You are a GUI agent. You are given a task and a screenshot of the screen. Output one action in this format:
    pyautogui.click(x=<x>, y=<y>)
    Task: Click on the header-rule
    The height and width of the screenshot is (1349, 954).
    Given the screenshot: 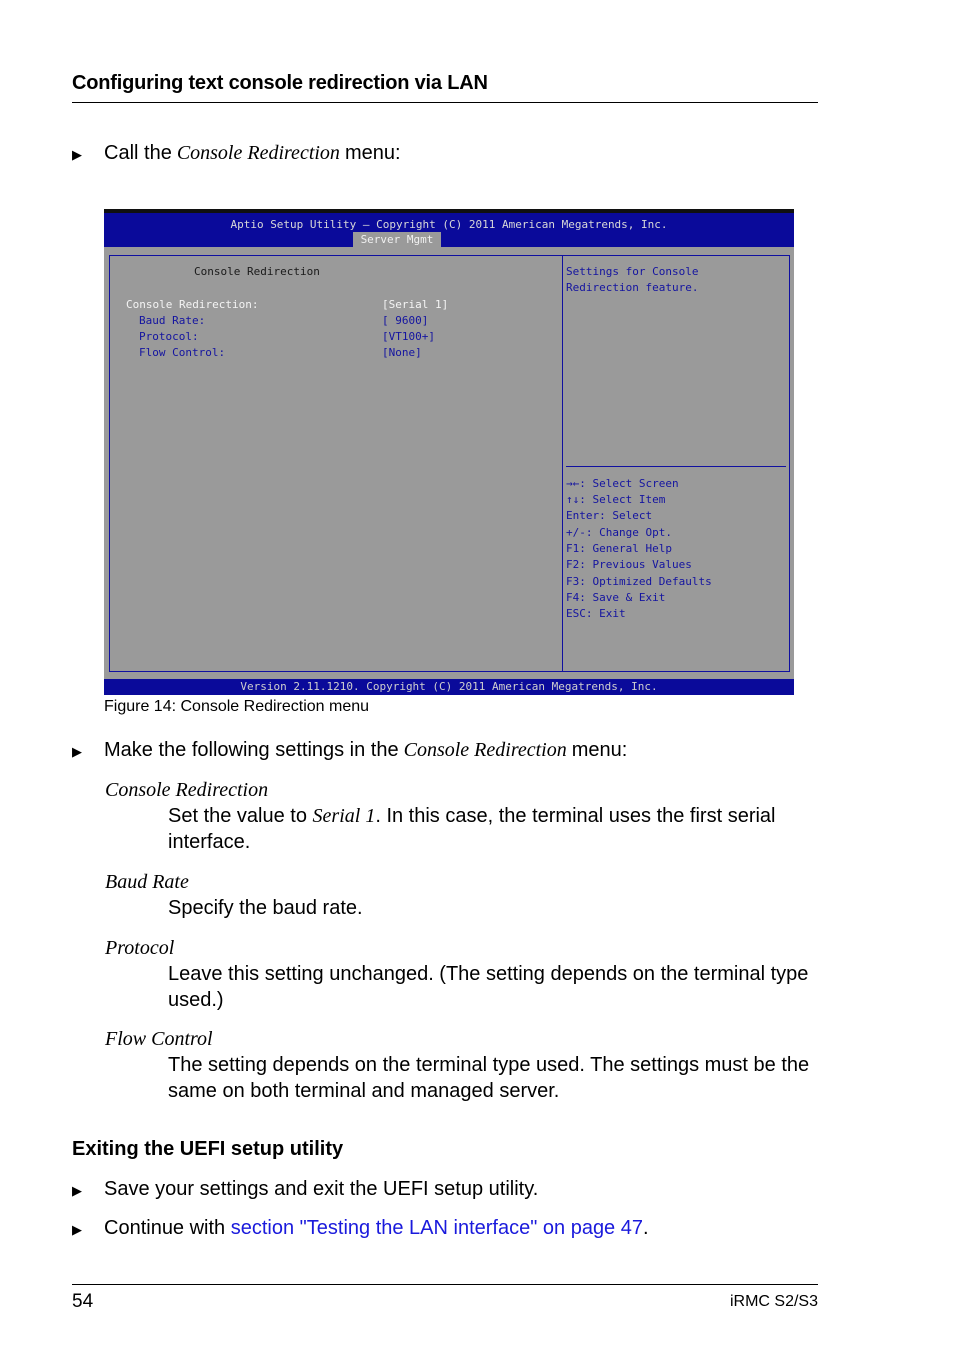 What is the action you would take?
    pyautogui.click(x=445, y=102)
    